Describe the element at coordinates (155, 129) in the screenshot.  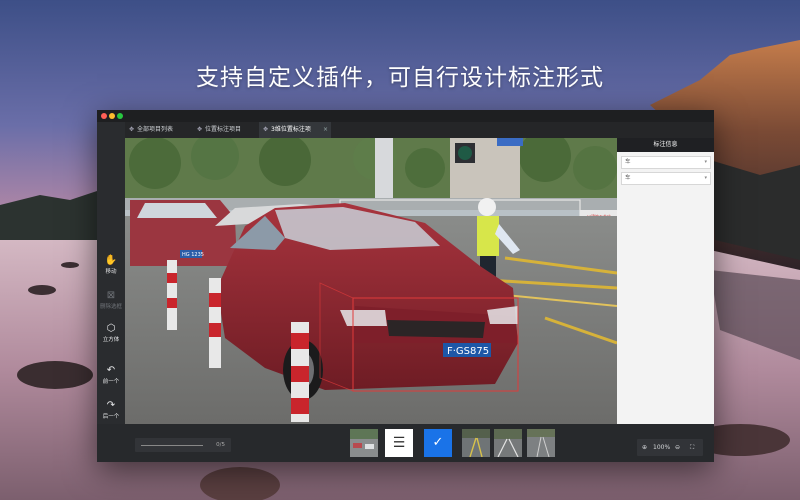
I see `tab-label: 全部项目列表` at that location.